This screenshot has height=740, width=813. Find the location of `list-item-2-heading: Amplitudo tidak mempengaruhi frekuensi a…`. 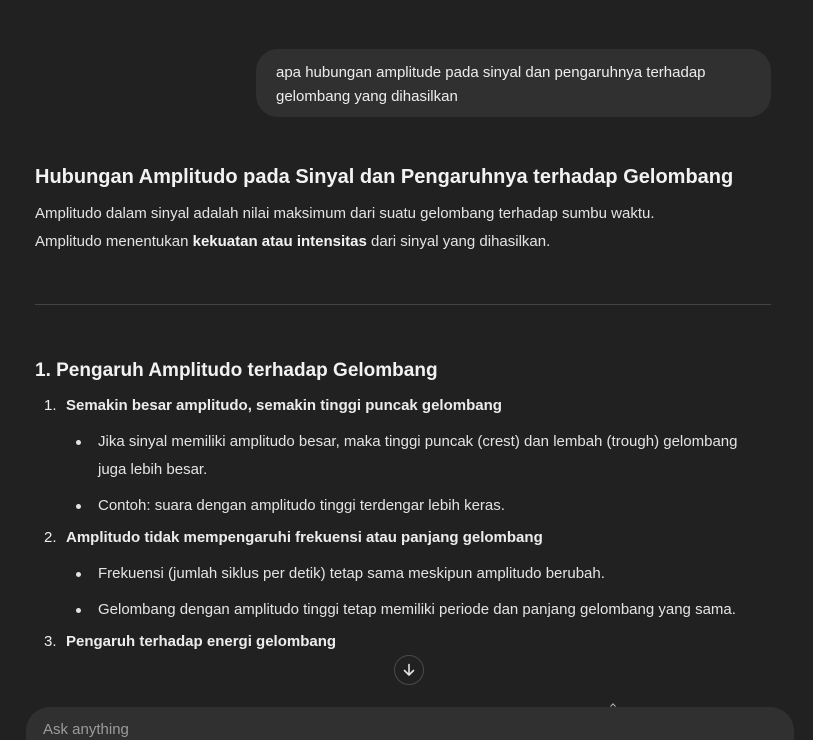

list-item-2-heading: Amplitudo tidak mempengaruhi frekuensi a… is located at coordinates (304, 537).